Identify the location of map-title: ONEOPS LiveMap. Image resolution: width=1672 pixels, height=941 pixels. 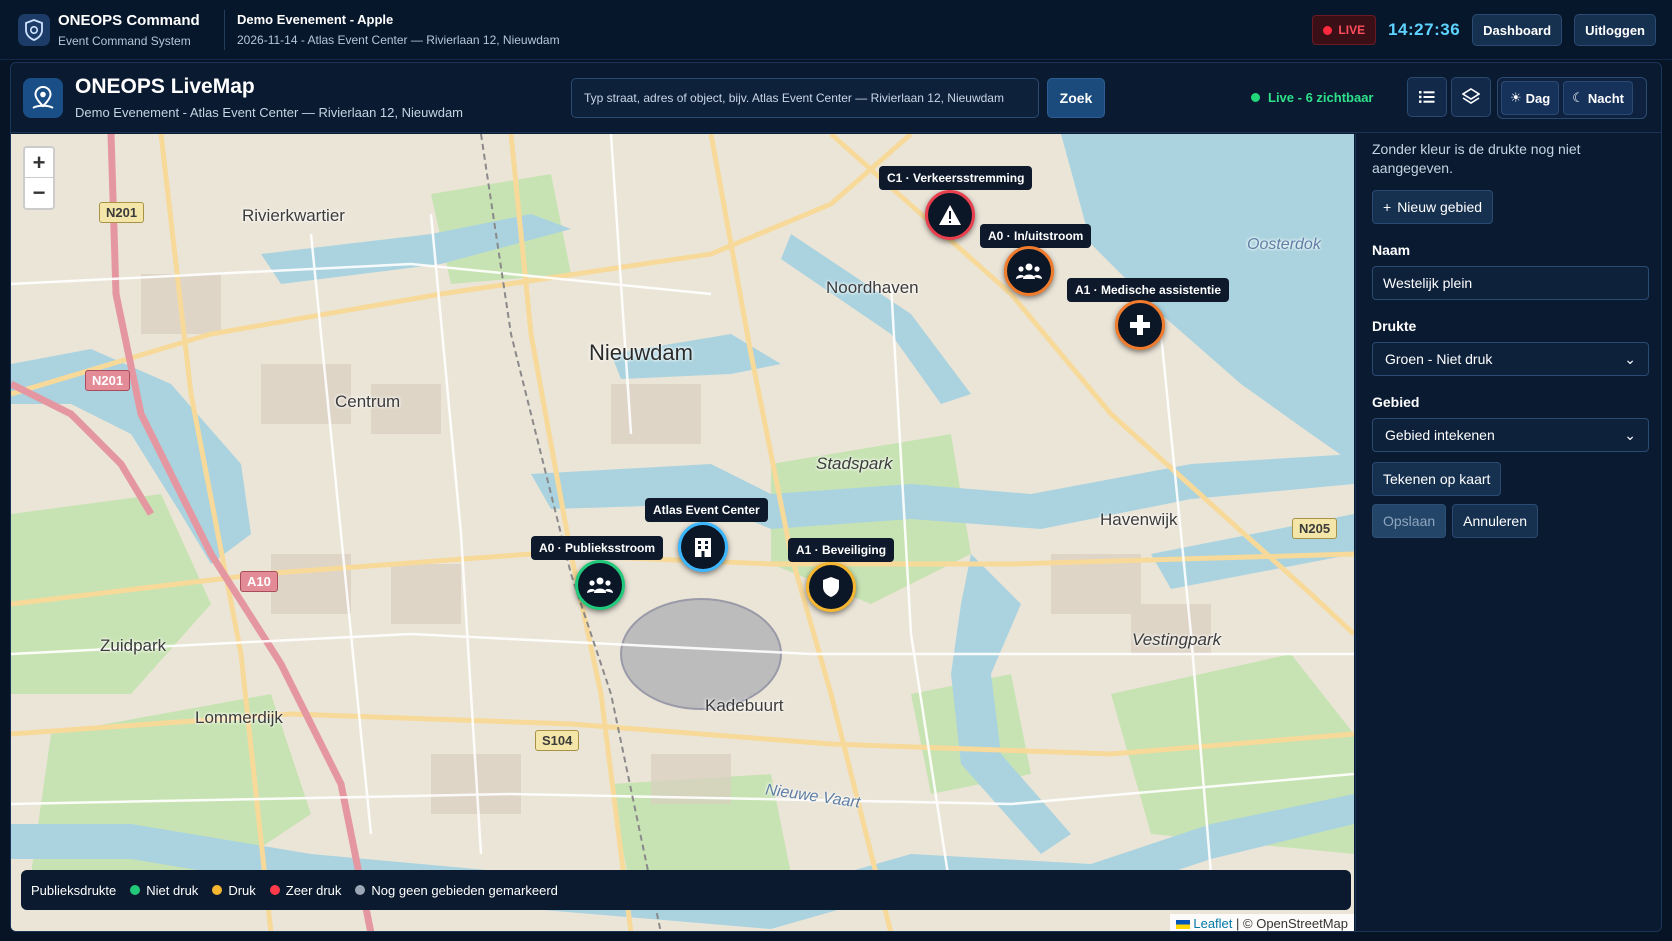
(165, 86).